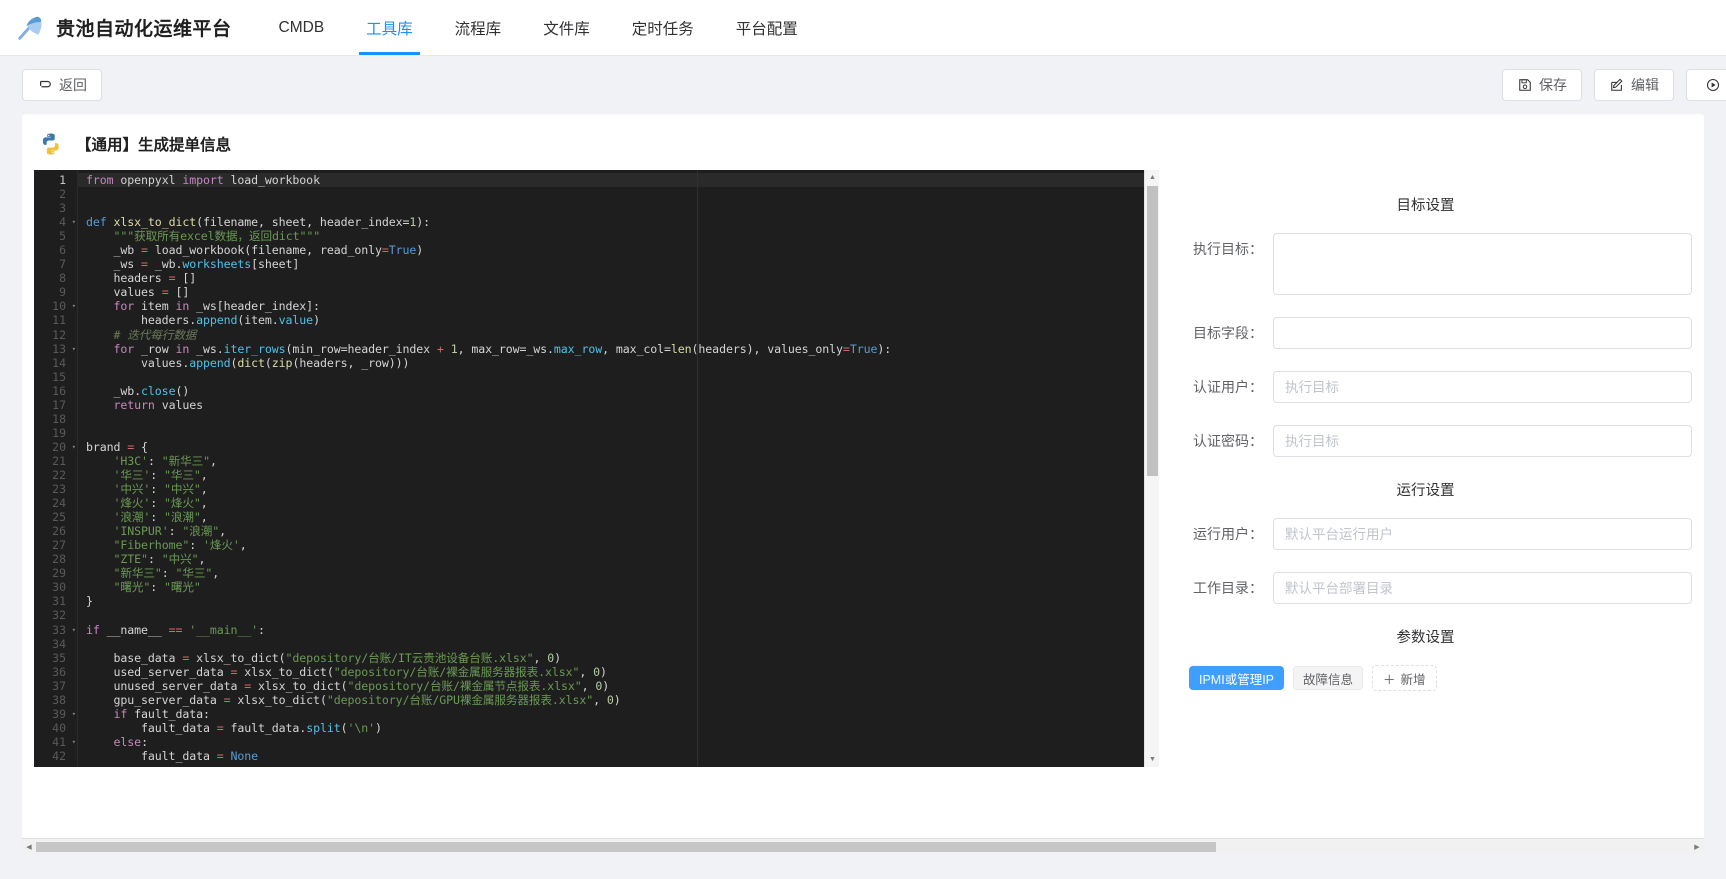 Image resolution: width=1726 pixels, height=879 pixels. Describe the element at coordinates (161, 713) in the screenshot. I see `code-line: if fault_data:` at that location.